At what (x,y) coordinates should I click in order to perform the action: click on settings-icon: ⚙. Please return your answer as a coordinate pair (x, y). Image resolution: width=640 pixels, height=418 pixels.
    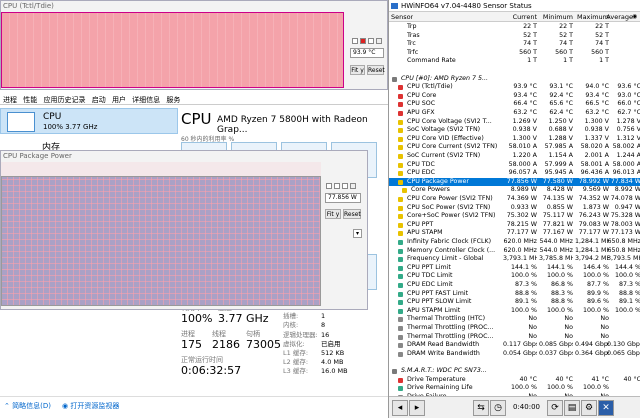
    Looking at the image, I should click on (589, 408).